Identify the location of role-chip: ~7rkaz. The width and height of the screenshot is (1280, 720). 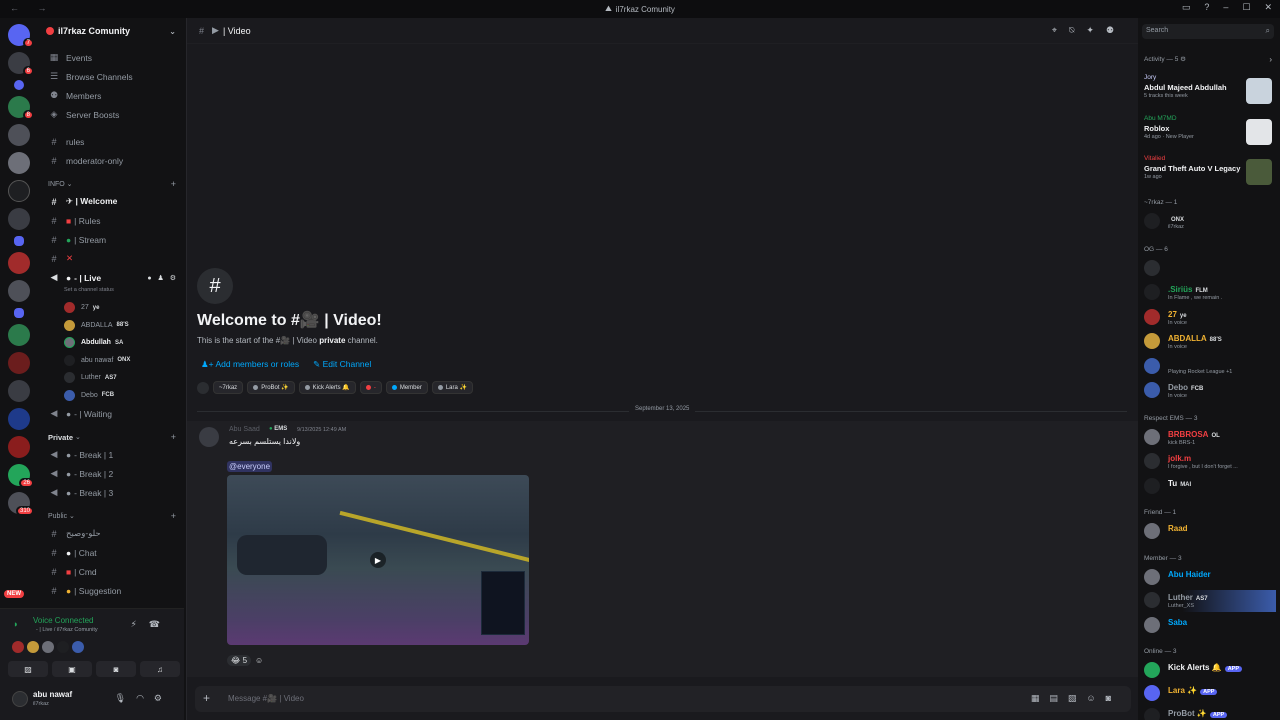
(228, 387).